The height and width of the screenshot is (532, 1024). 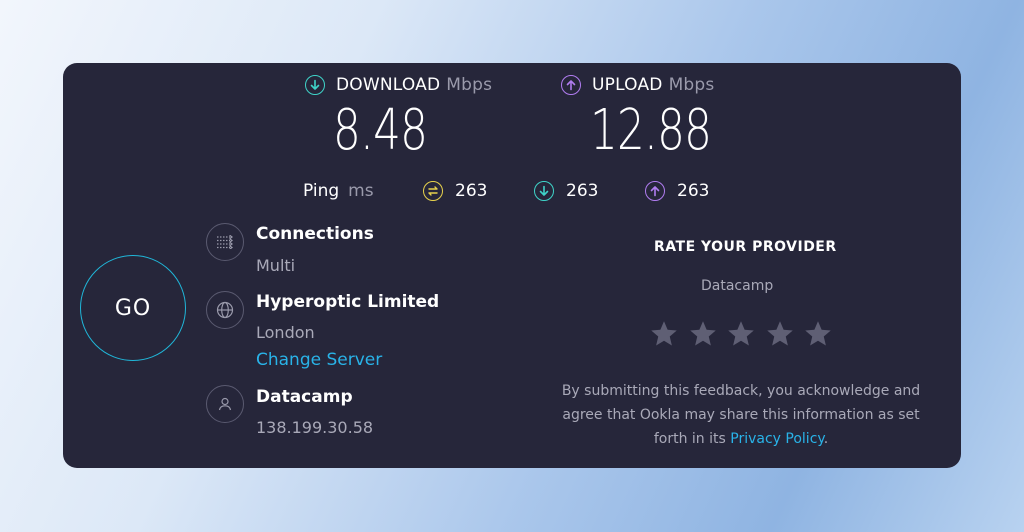 What do you see at coordinates (348, 302) in the screenshot?
I see `server-title: Hyperoptic Limited` at bounding box center [348, 302].